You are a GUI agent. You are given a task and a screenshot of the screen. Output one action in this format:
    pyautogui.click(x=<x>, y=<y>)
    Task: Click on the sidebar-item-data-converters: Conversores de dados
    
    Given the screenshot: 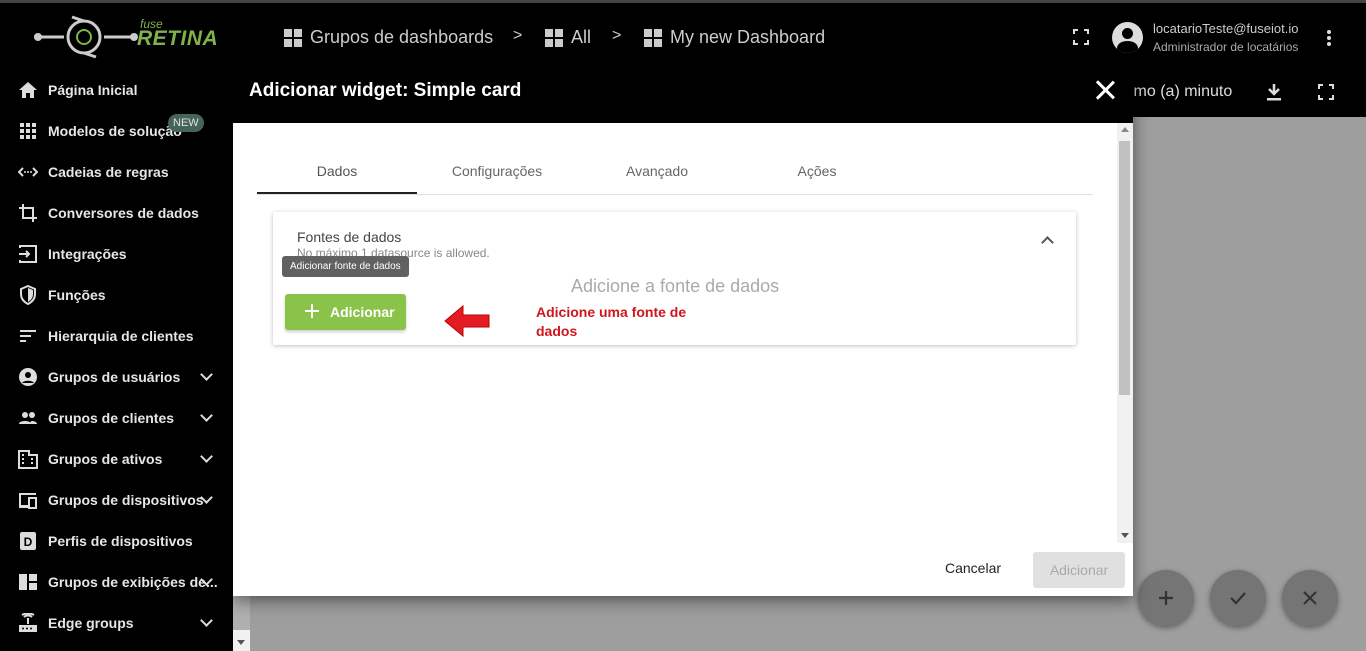 What is the action you would take?
    pyautogui.click(x=116, y=213)
    